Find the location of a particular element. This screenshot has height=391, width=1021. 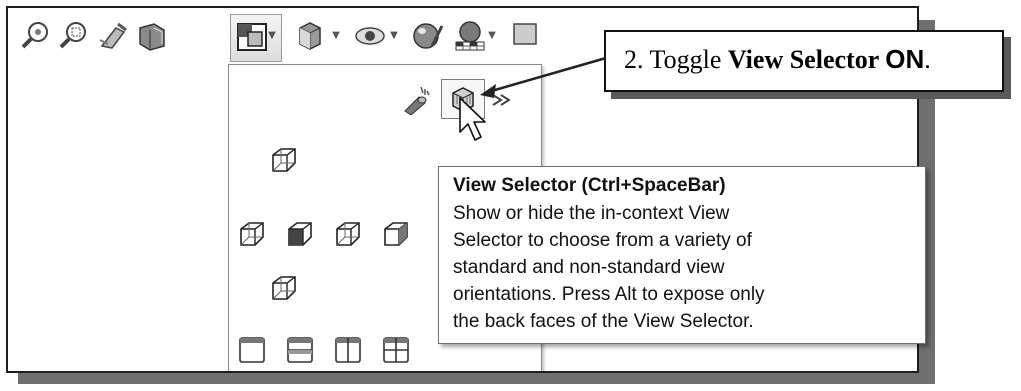

four-view-icon is located at coordinates (396, 350).